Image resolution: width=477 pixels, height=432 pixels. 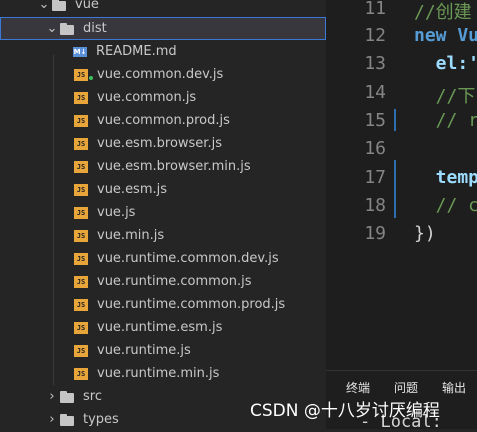 I want to click on file-name: vue.js, so click(x=116, y=212).